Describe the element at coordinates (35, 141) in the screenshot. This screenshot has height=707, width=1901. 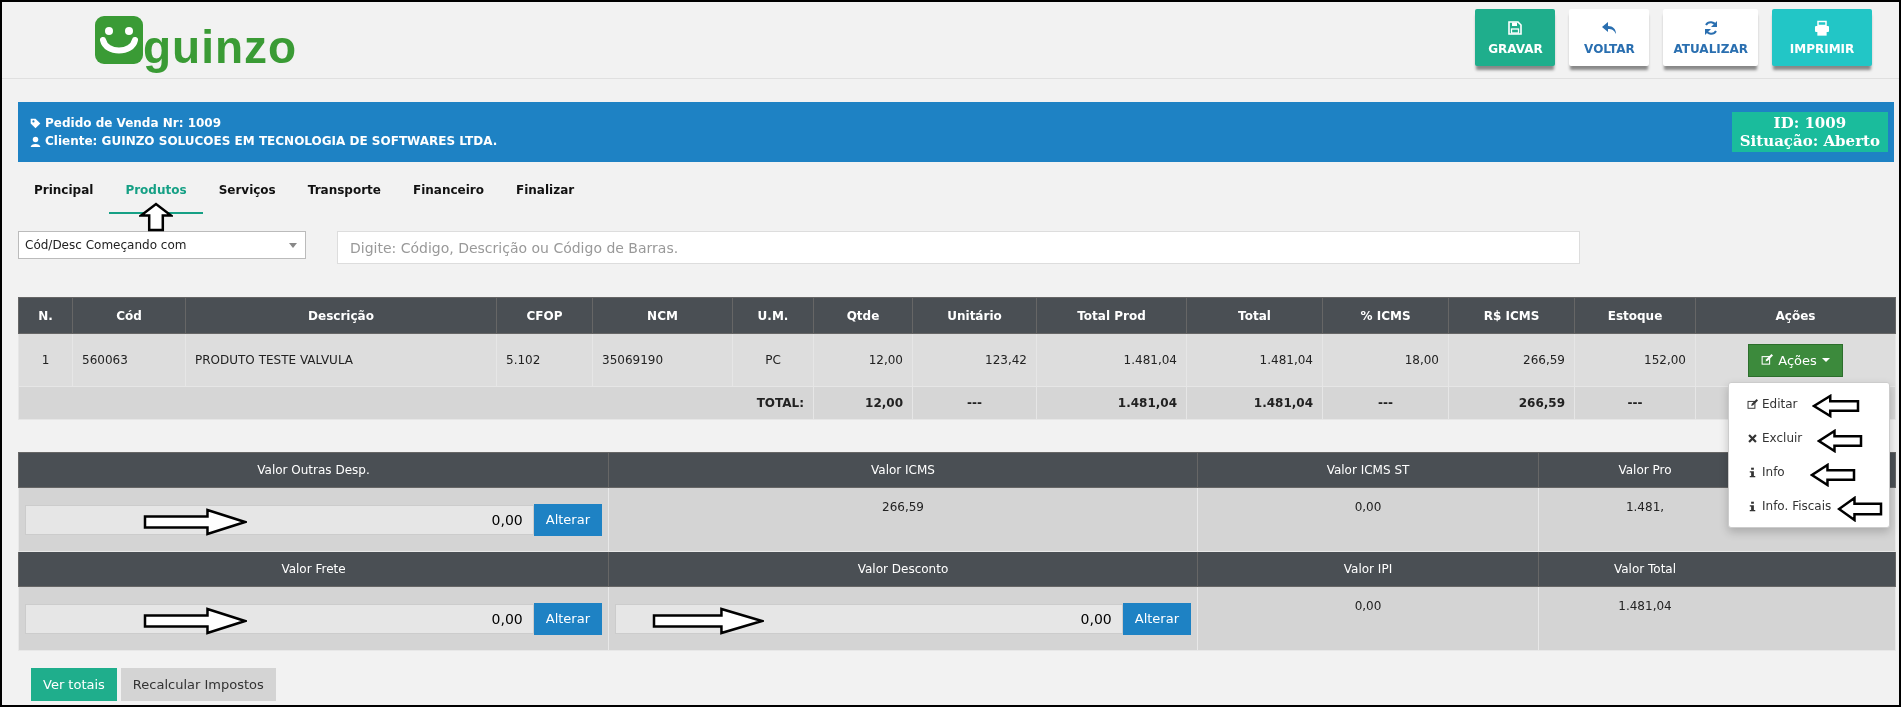
I see `user-icon` at that location.